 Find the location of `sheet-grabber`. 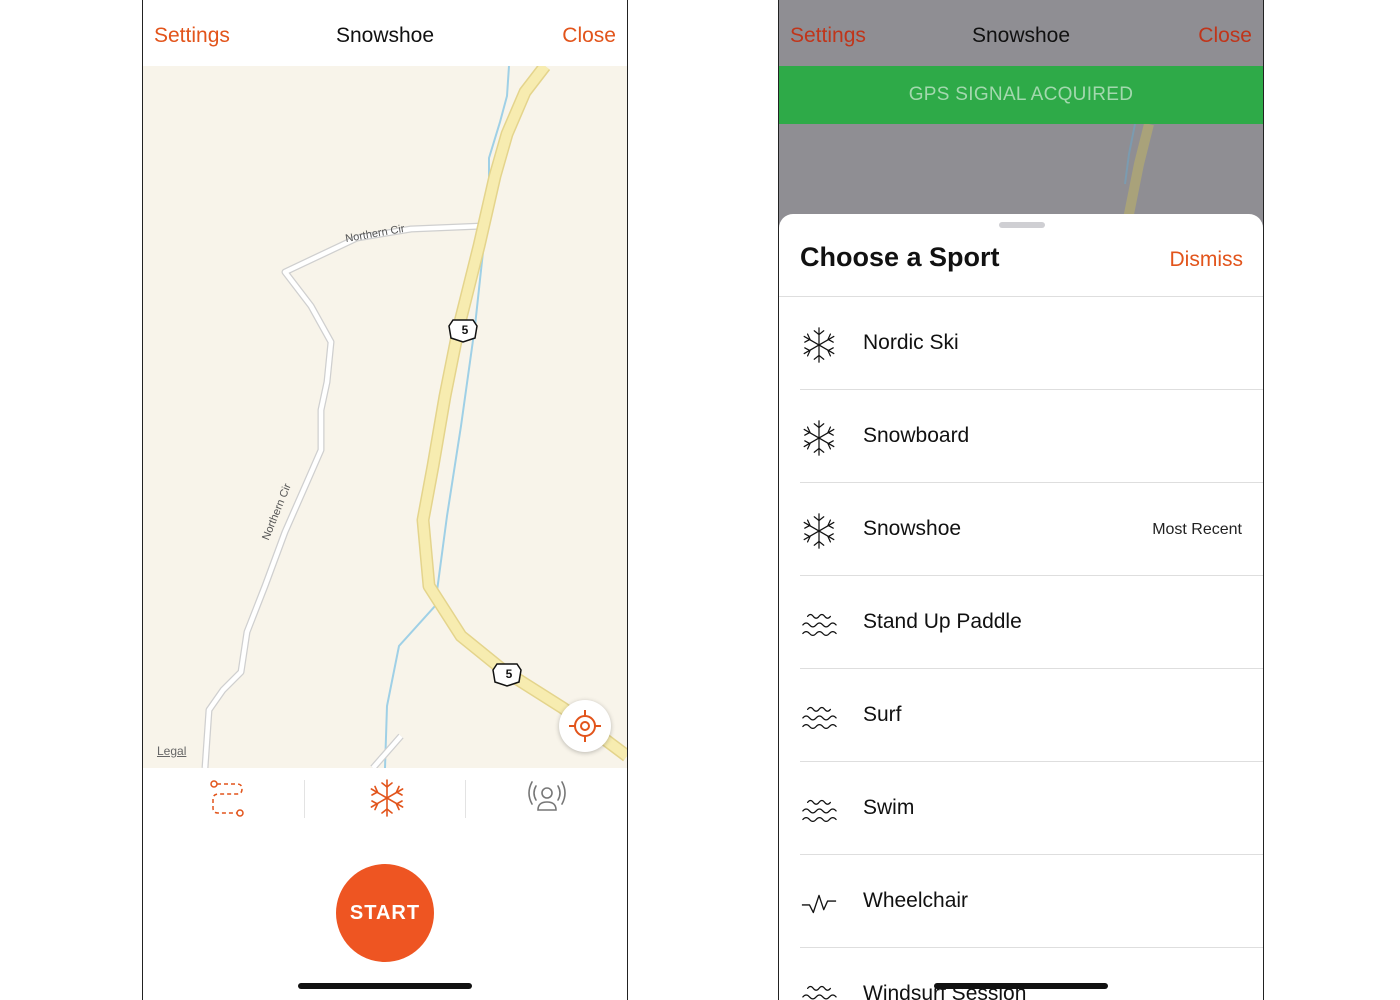

sheet-grabber is located at coordinates (1022, 225).